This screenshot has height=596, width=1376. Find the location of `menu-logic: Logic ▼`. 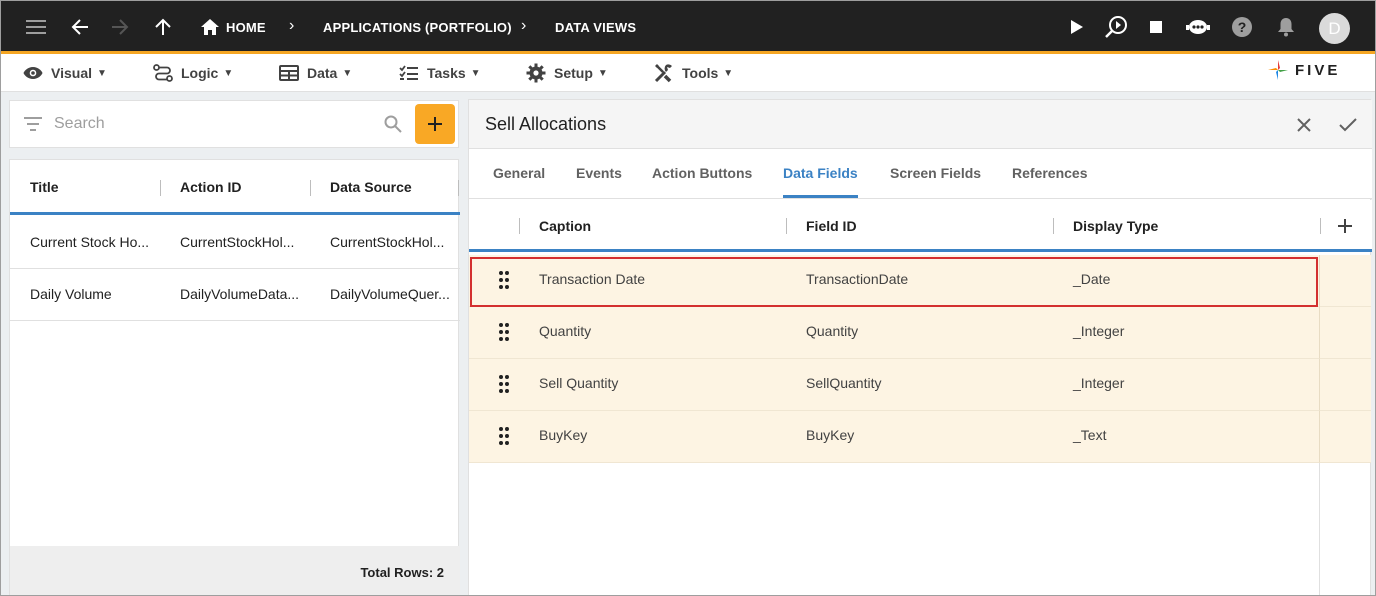

menu-logic: Logic ▼ is located at coordinates (193, 73).